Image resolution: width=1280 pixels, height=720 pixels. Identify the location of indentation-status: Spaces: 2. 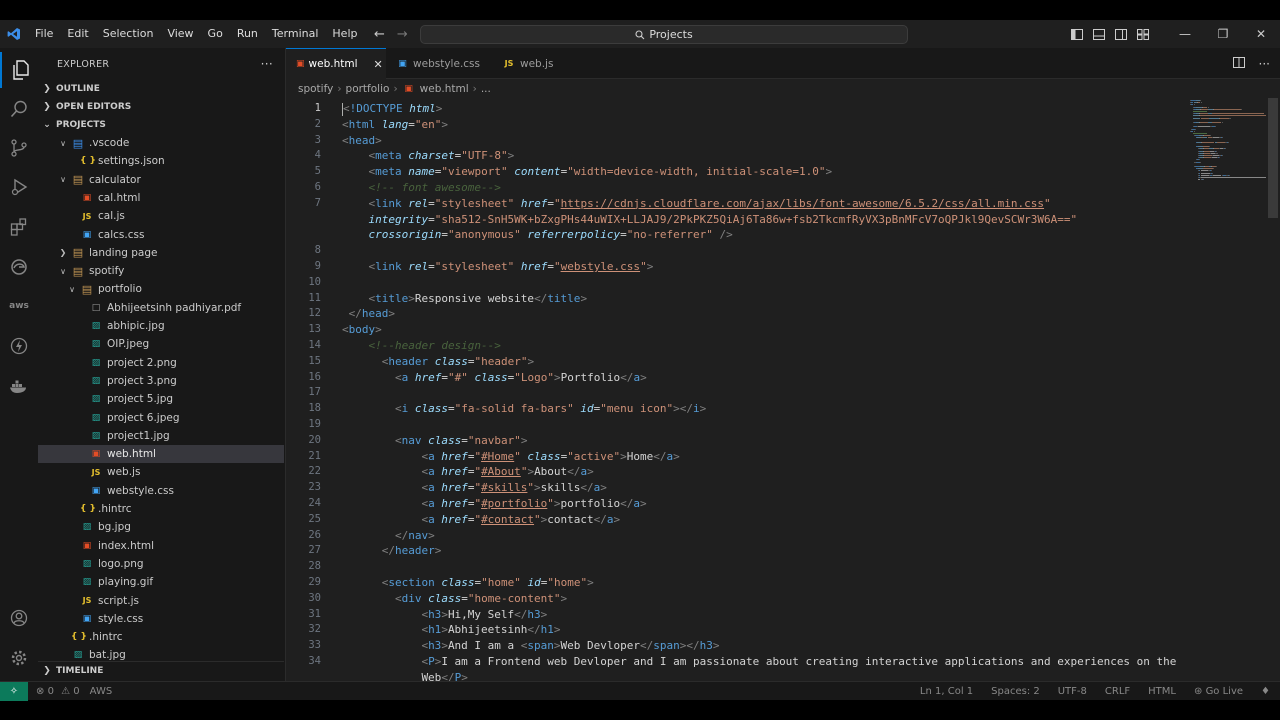
(1015, 691).